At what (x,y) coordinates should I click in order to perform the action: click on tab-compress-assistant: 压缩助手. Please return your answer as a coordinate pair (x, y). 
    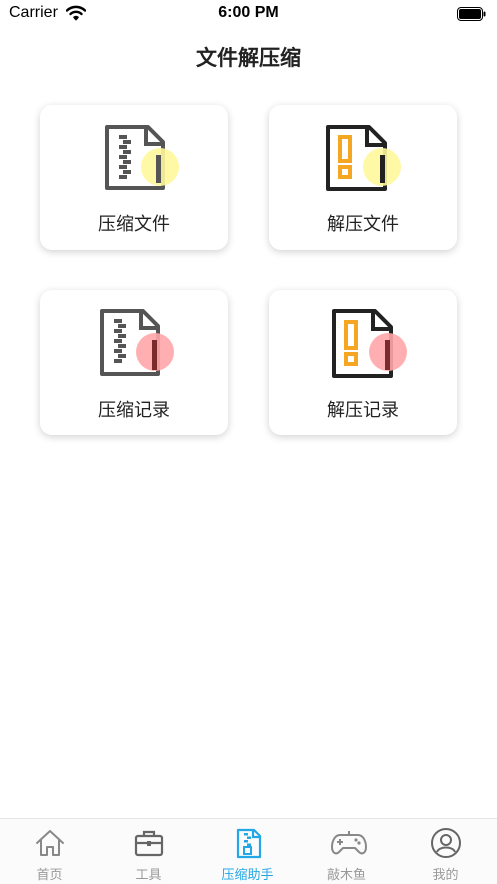
    Looking at the image, I should click on (247, 851).